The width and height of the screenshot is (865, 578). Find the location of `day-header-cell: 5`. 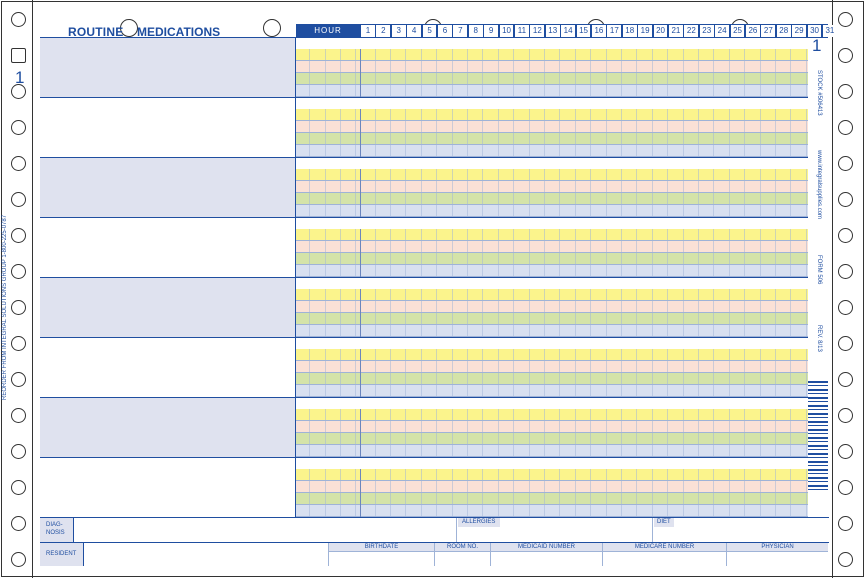

day-header-cell: 5 is located at coordinates (429, 31).